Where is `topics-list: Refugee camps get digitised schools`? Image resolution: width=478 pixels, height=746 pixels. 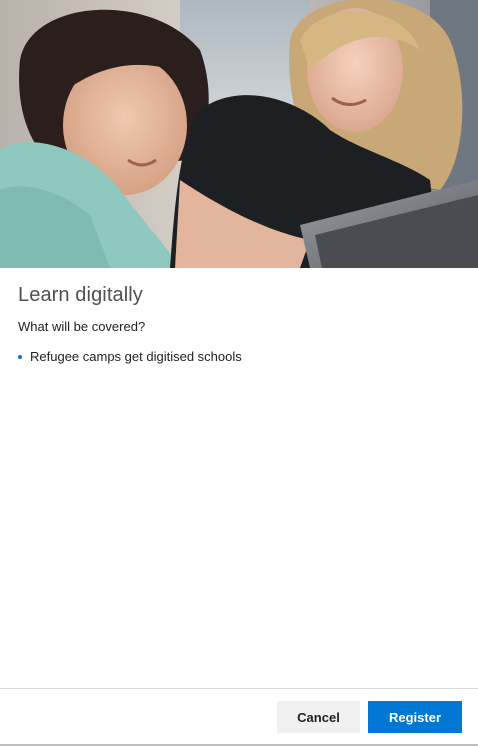 topics-list: Refugee camps get digitised schools is located at coordinates (239, 357).